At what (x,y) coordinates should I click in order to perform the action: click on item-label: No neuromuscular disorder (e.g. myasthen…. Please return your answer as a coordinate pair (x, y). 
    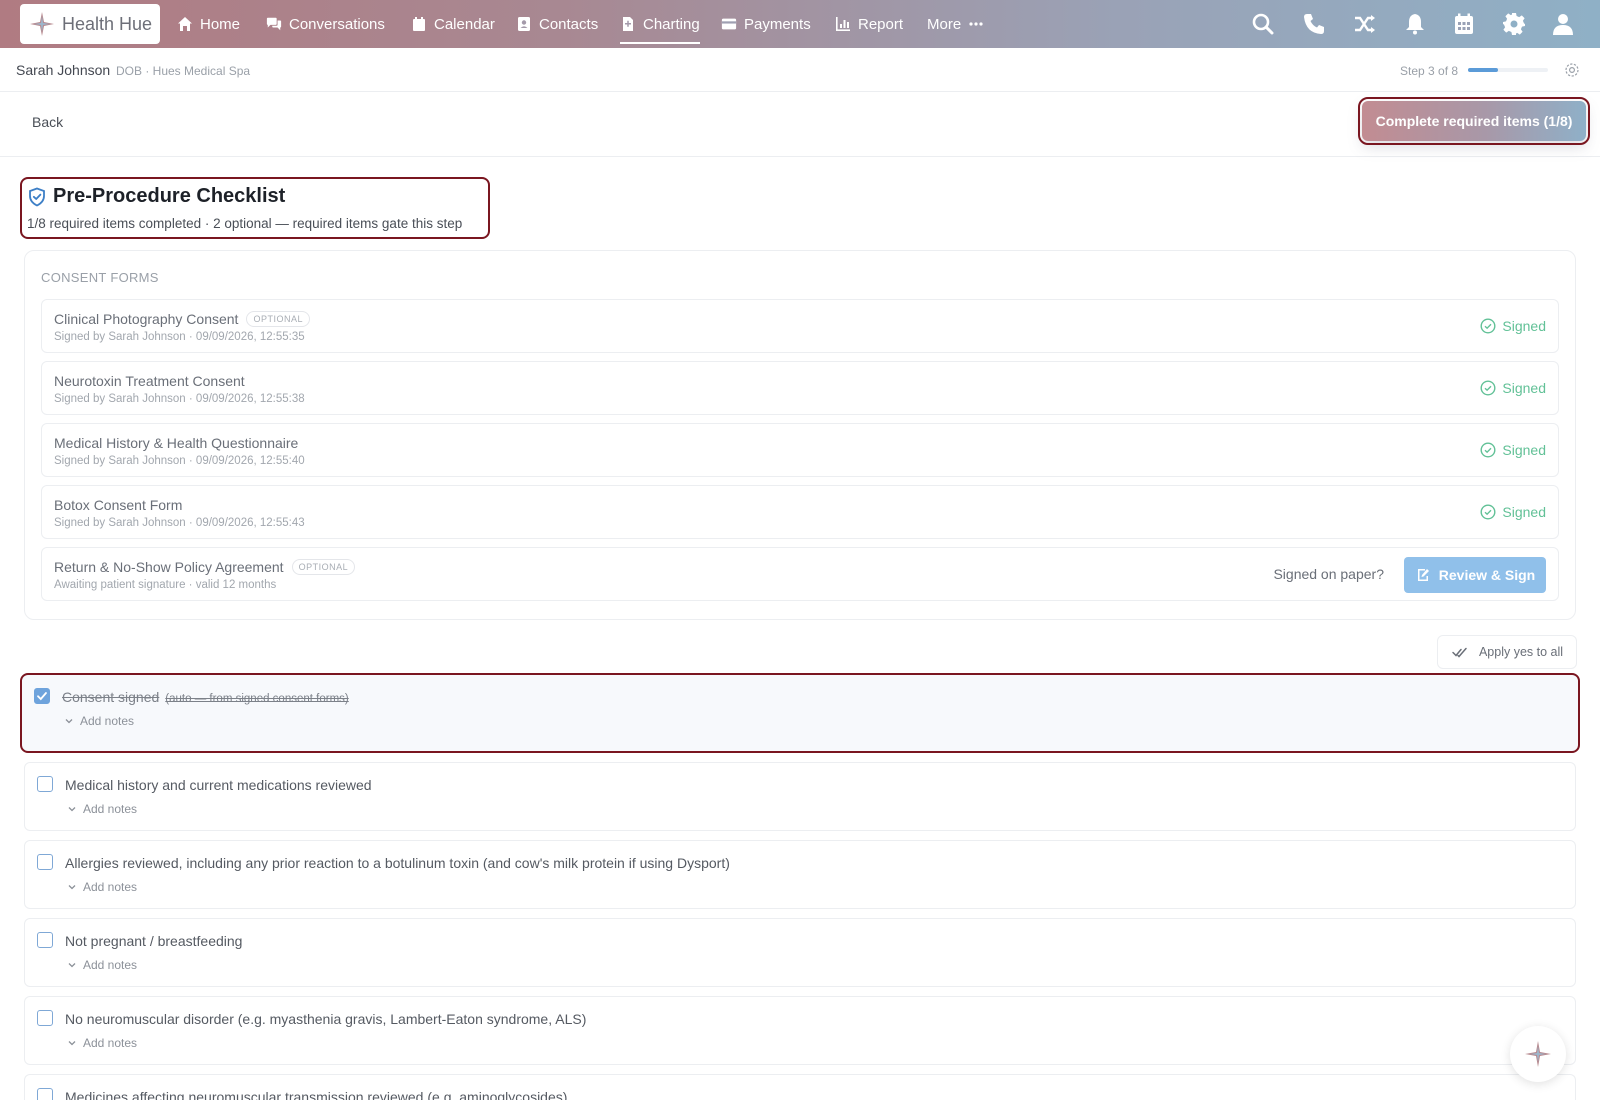
    Looking at the image, I should click on (326, 1019).